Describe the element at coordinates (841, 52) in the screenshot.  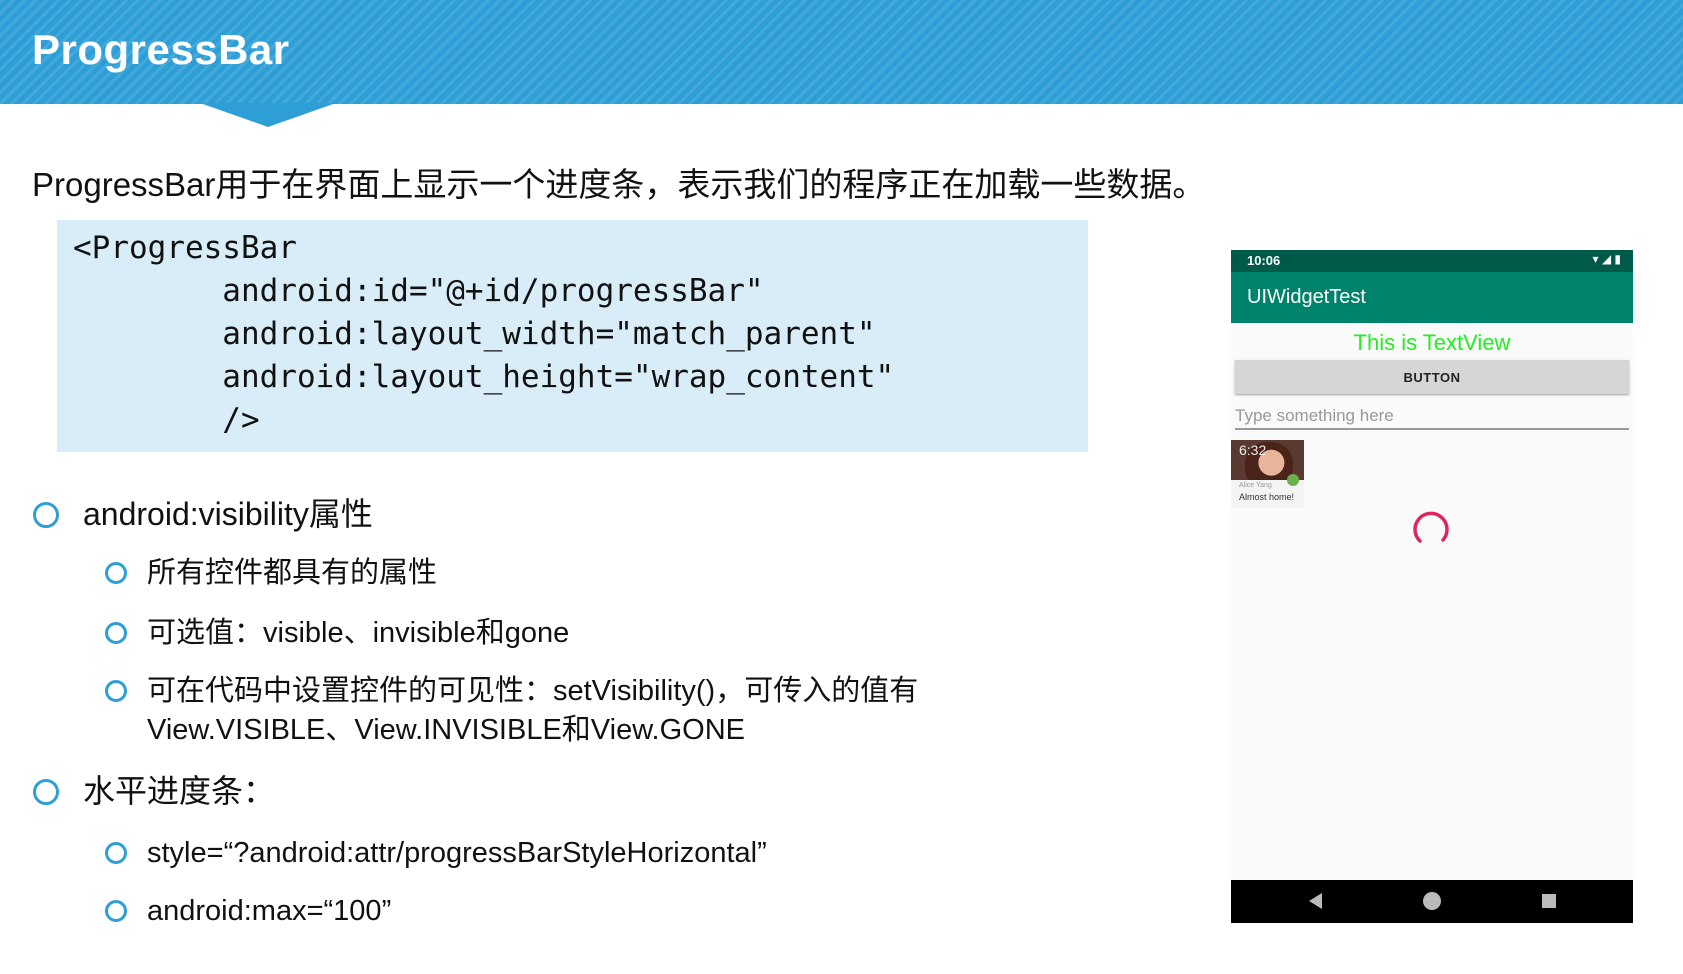
I see `slide-header: ProgressBar` at that location.